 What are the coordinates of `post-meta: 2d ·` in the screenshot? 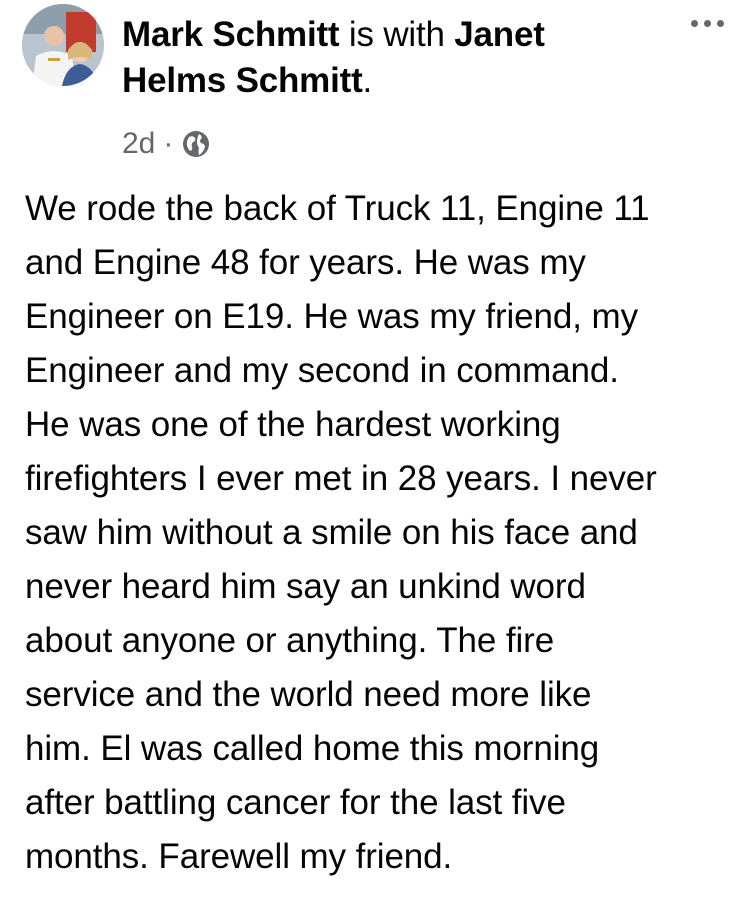 It's located at (166, 144).